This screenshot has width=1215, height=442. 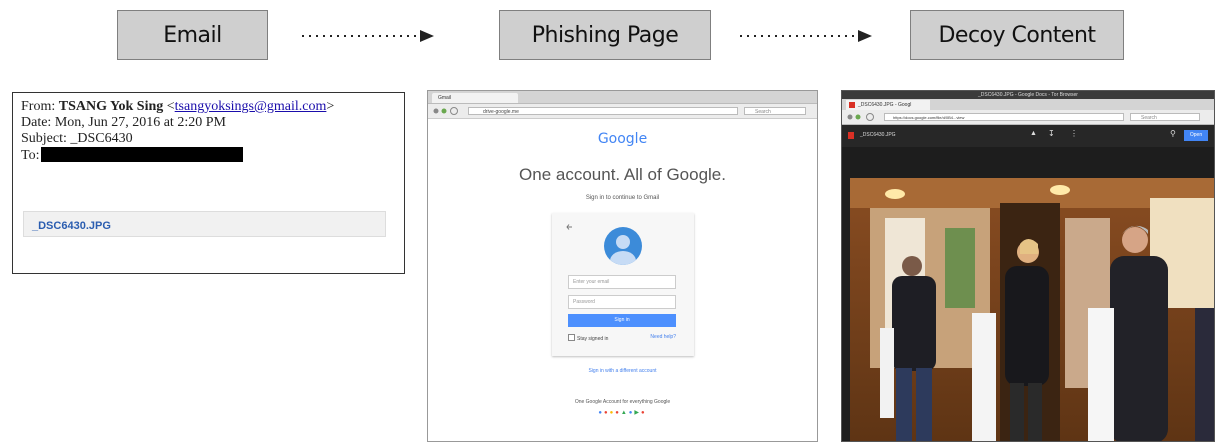 What do you see at coordinates (251, 106) in the screenshot?
I see `sender-email-link: tsangyoksings@gmail.com` at bounding box center [251, 106].